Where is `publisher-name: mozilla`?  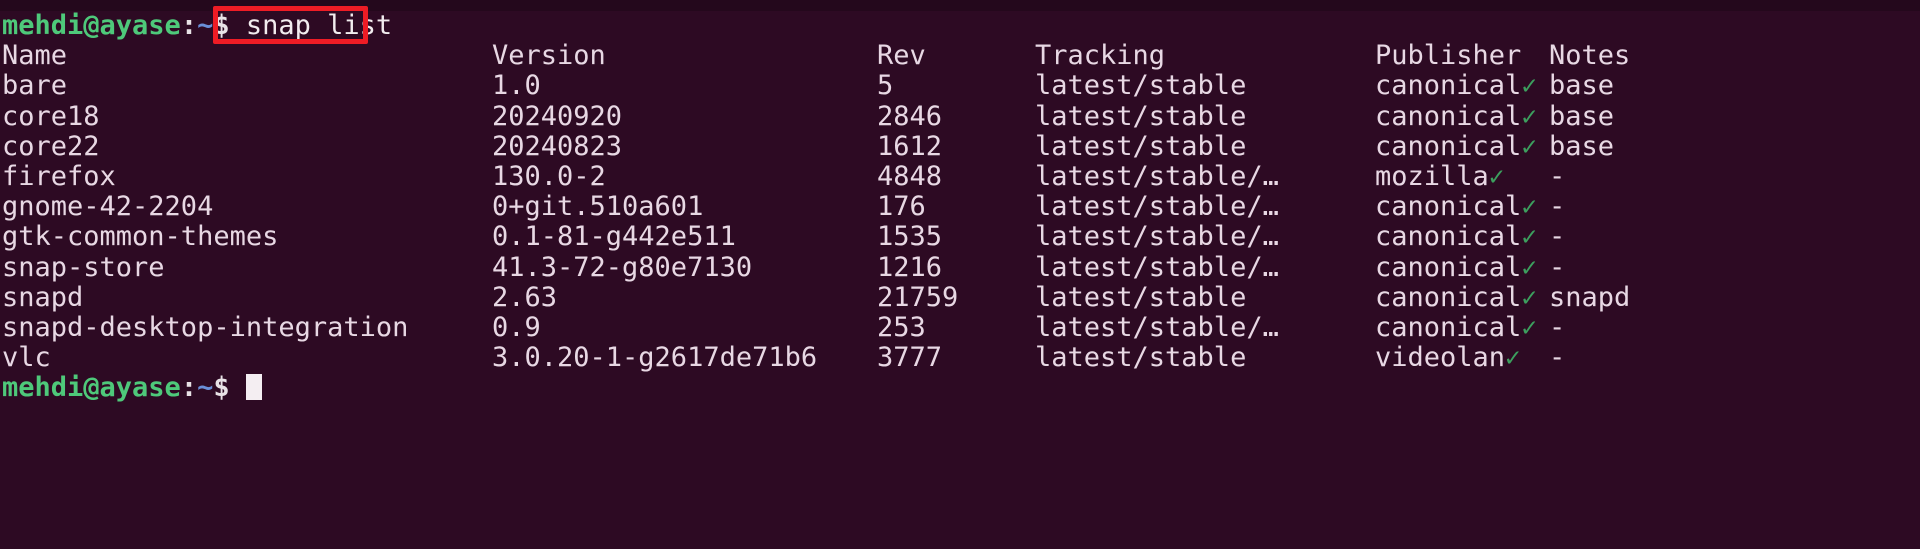
publisher-name: mozilla is located at coordinates (1432, 176).